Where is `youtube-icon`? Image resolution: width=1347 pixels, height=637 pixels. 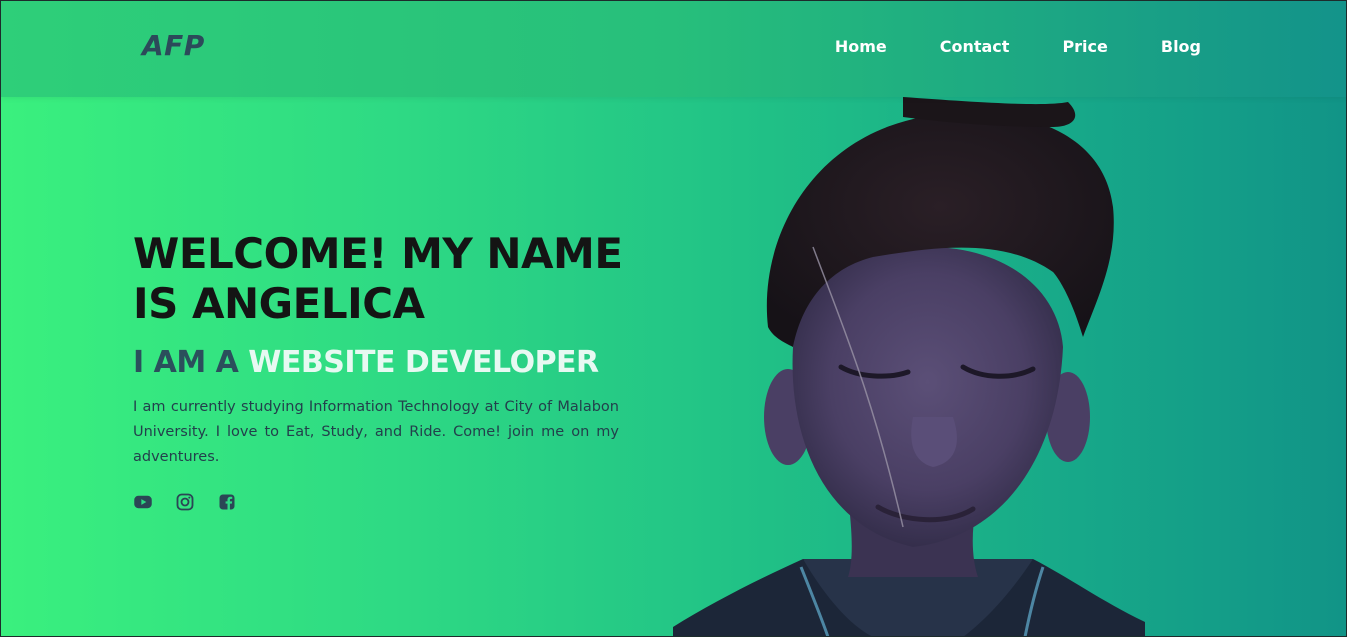 youtube-icon is located at coordinates (143, 502).